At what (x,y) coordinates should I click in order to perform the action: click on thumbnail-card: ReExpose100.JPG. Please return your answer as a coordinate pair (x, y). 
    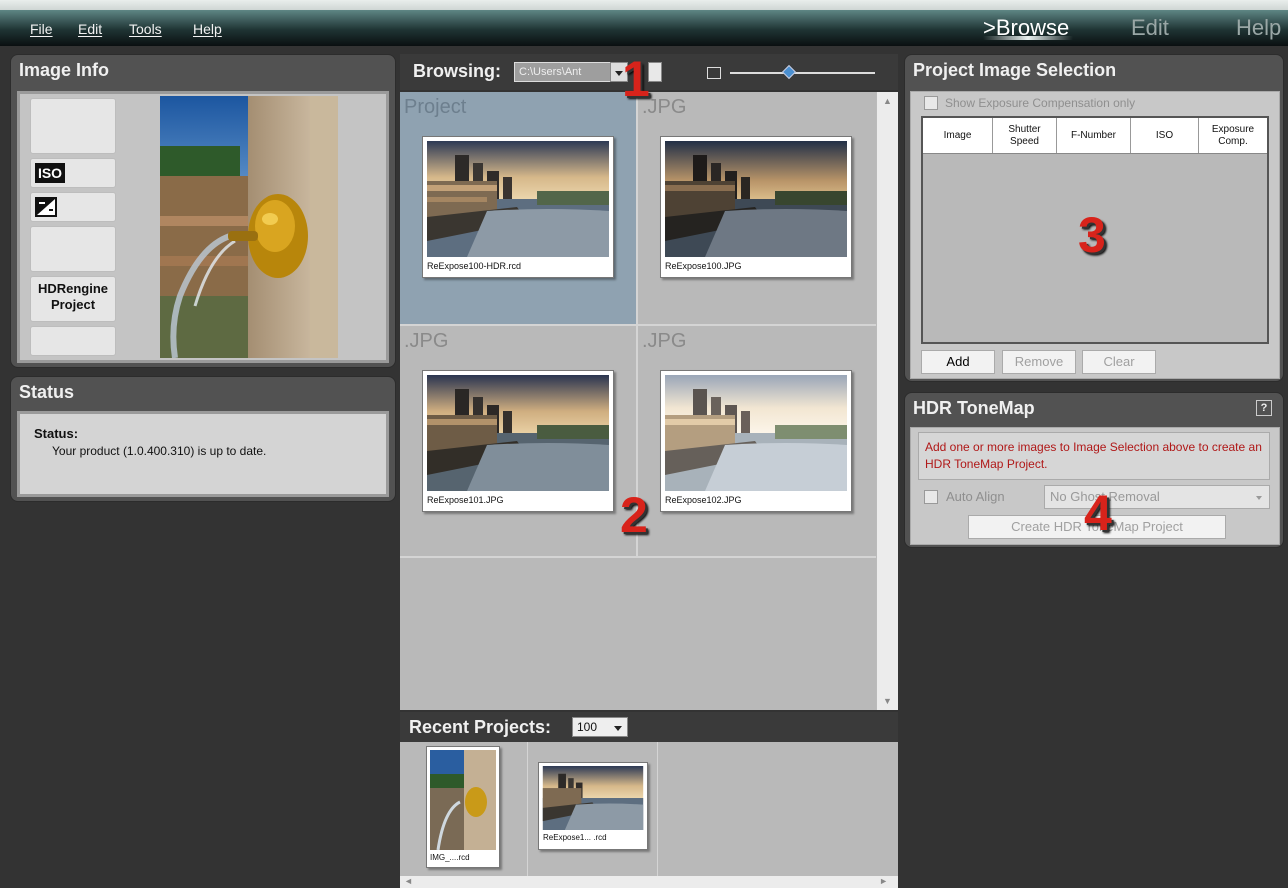
    Looking at the image, I should click on (756, 207).